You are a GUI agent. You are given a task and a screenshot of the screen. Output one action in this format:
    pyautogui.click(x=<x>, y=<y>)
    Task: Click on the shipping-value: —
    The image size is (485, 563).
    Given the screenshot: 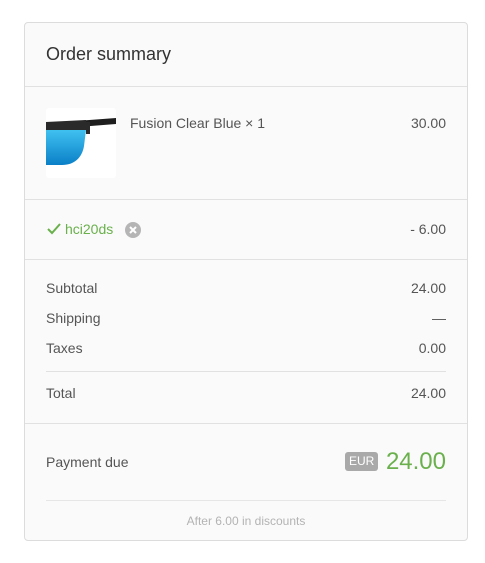 What is the action you would take?
    pyautogui.click(x=439, y=318)
    